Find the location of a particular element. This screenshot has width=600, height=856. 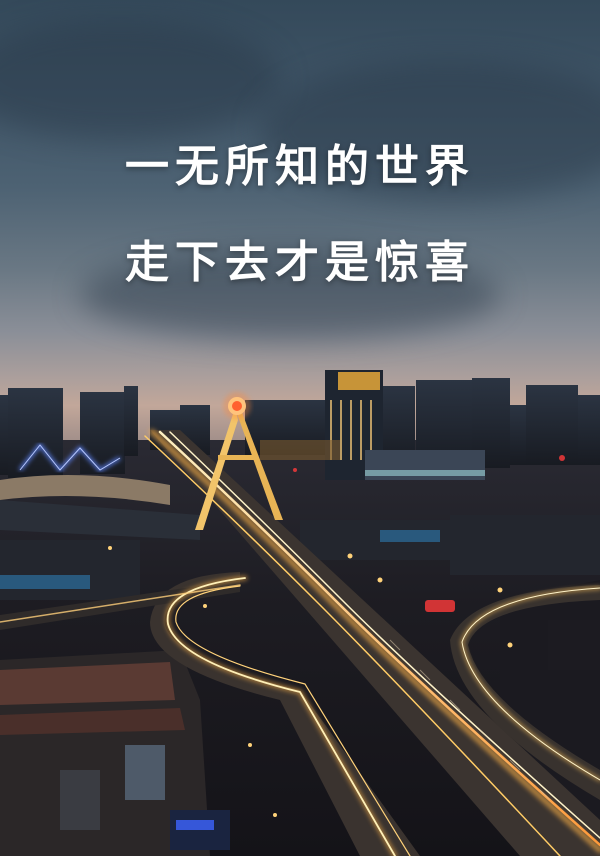

headline-line-2: 走下去才是惊喜 is located at coordinates (300, 262).